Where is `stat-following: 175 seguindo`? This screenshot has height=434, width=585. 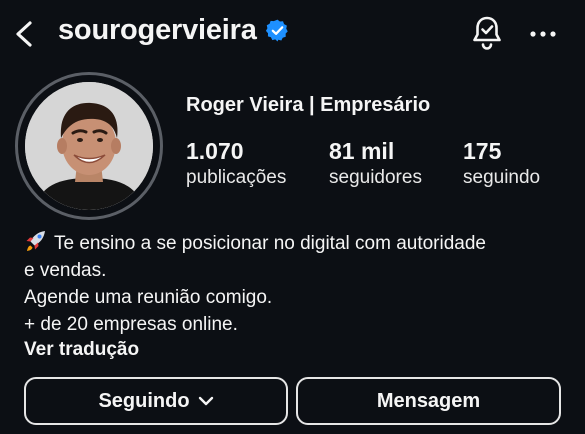
stat-following: 175 seguindo is located at coordinates (501, 164).